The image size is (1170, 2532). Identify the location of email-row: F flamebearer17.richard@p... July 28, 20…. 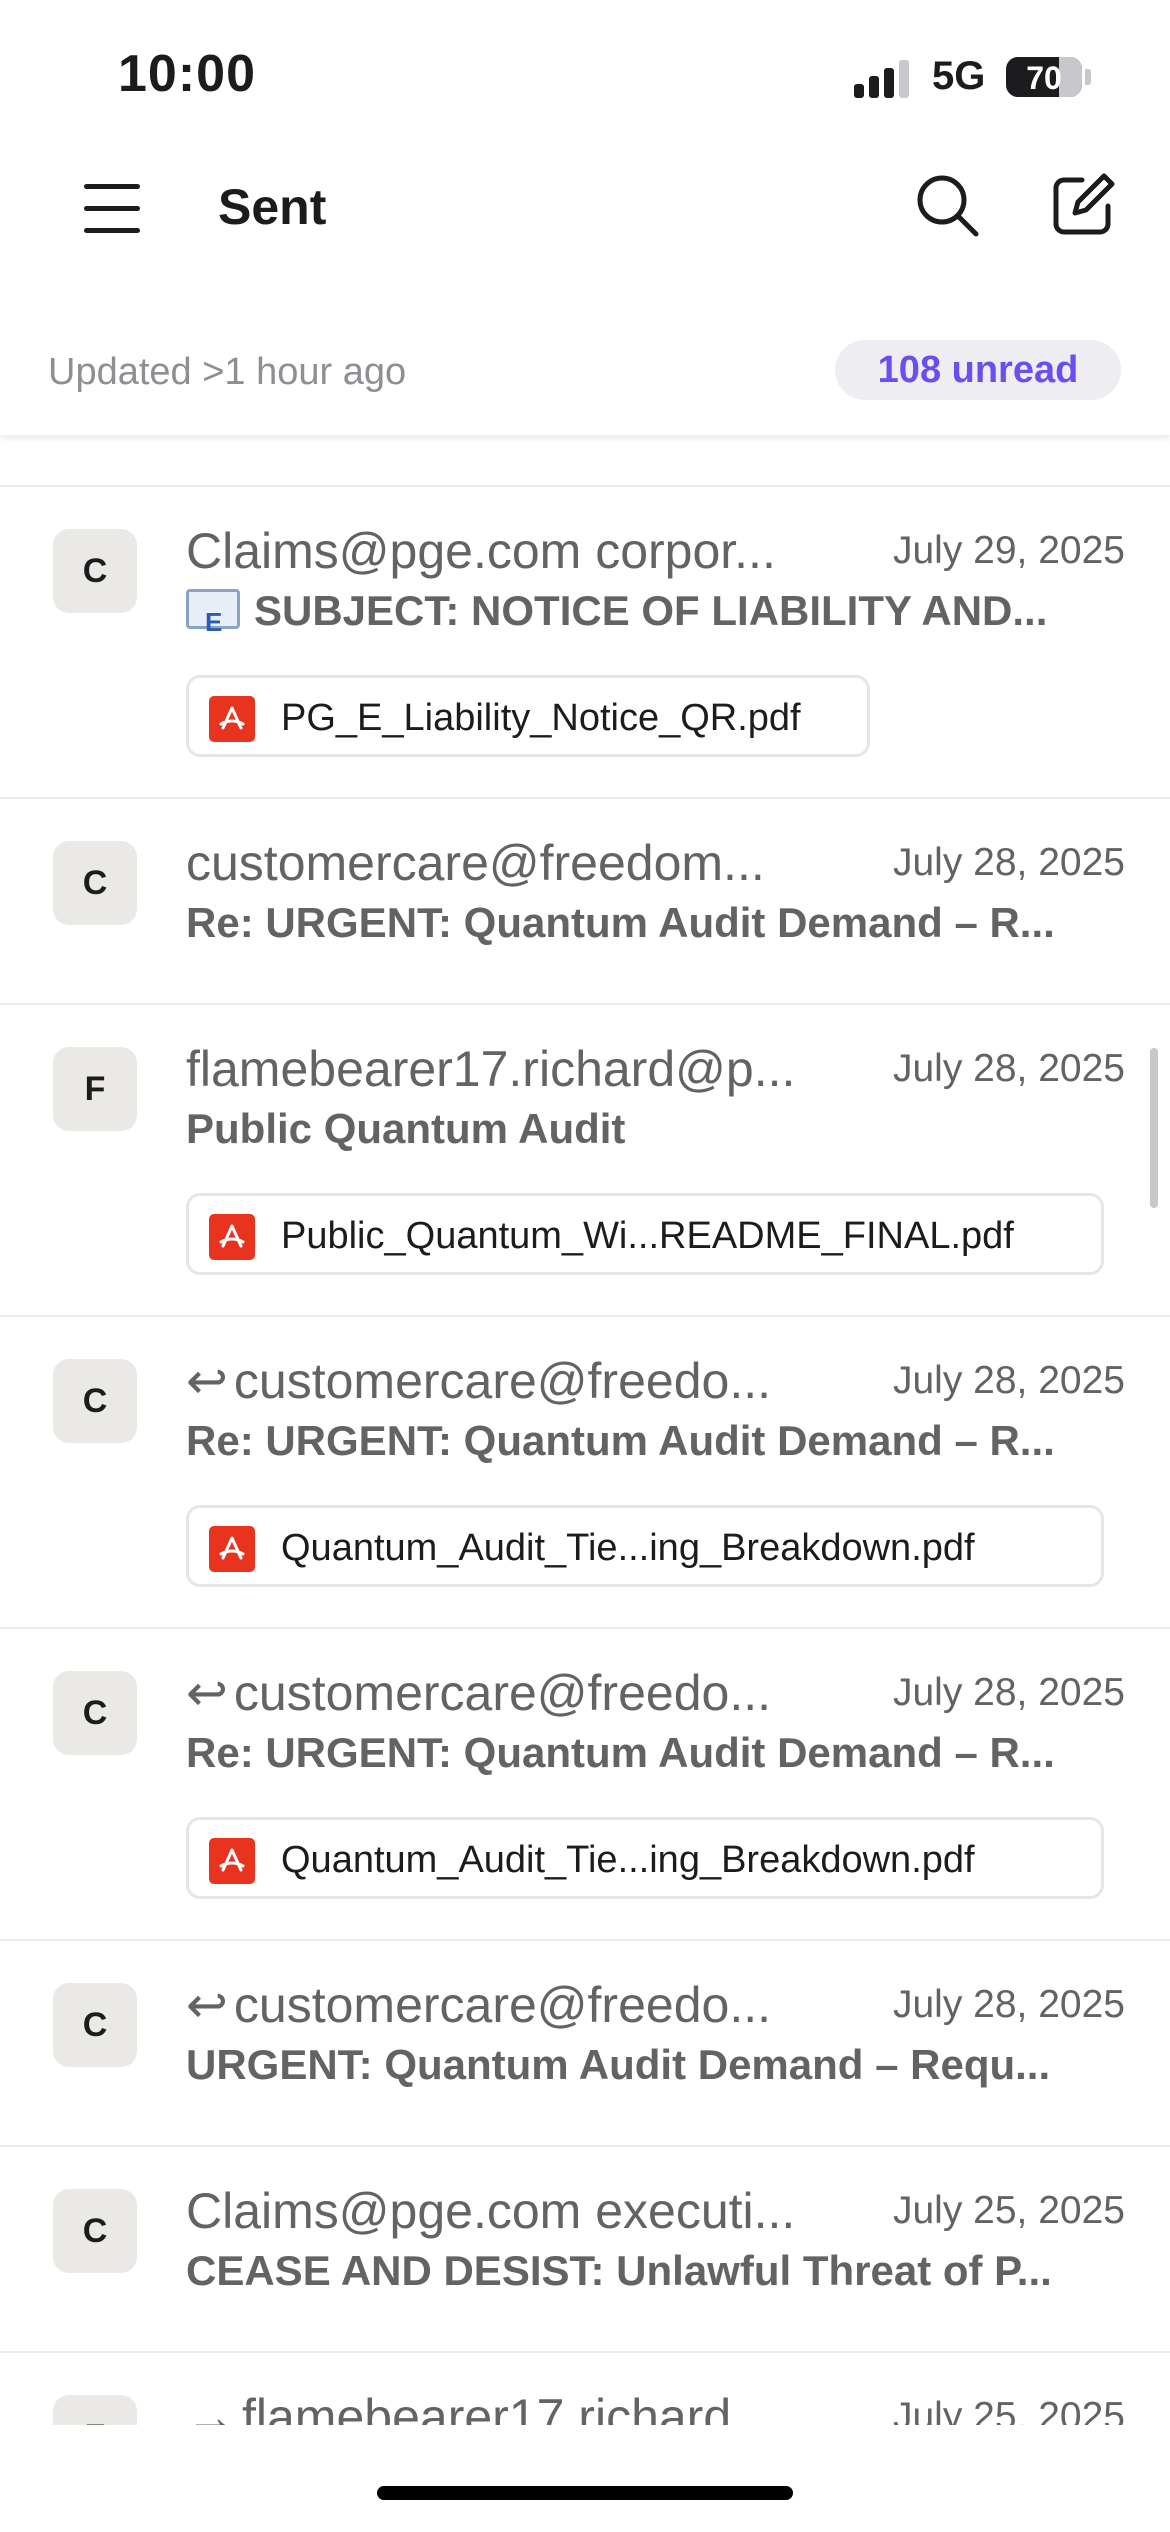
(585, 1159).